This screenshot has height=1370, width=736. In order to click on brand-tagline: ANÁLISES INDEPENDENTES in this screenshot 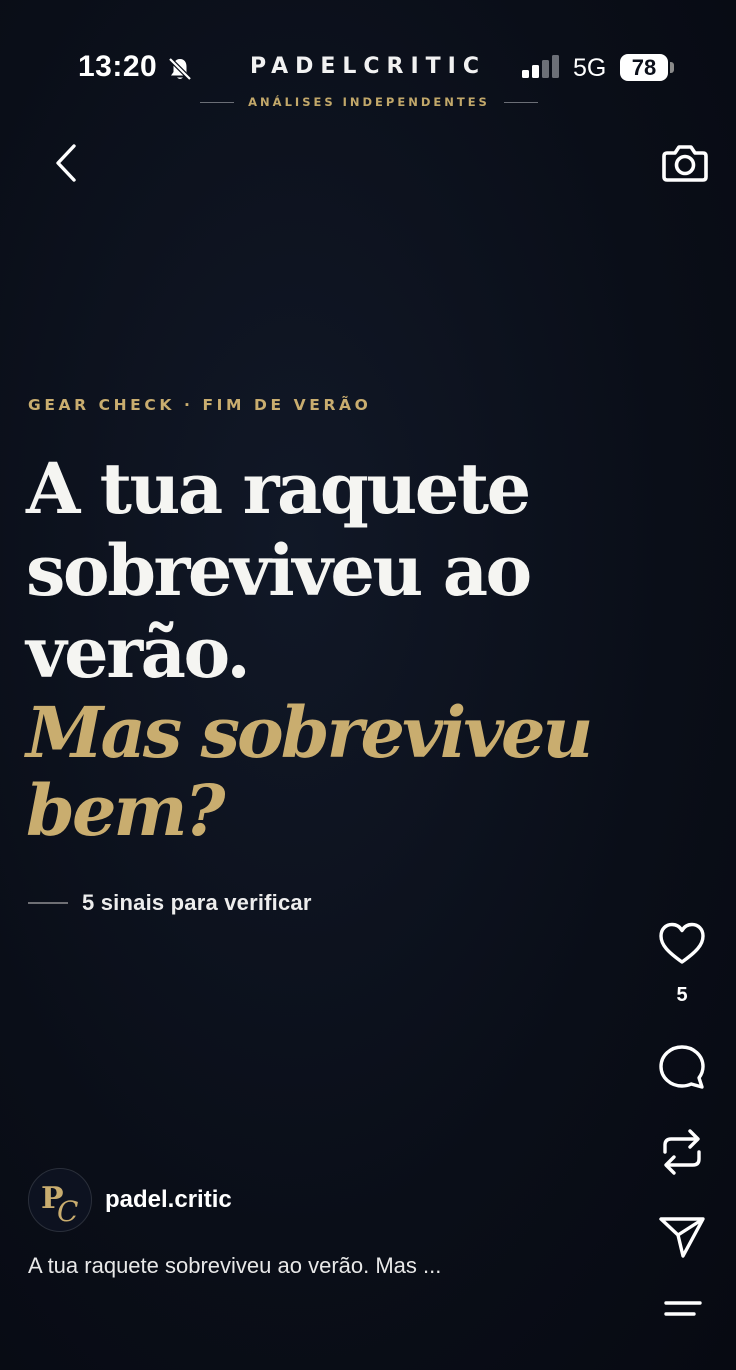, I will do `click(369, 102)`.